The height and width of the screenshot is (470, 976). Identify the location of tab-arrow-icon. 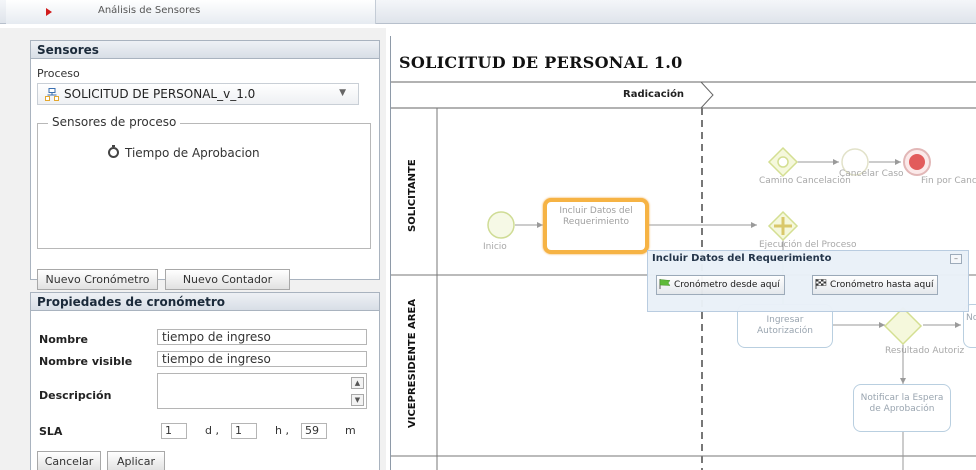
(49, 12).